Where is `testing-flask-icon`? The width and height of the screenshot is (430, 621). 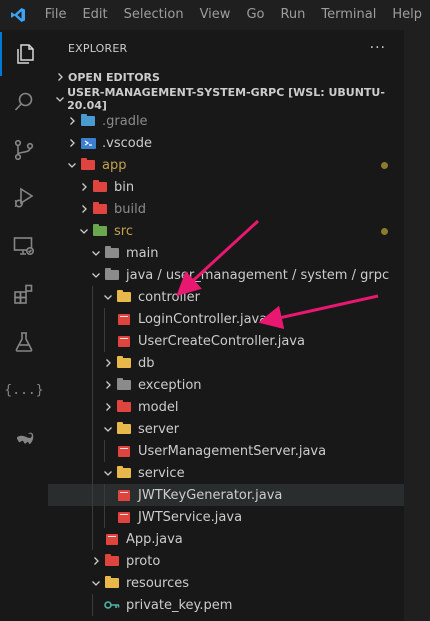
testing-flask-icon is located at coordinates (24, 342).